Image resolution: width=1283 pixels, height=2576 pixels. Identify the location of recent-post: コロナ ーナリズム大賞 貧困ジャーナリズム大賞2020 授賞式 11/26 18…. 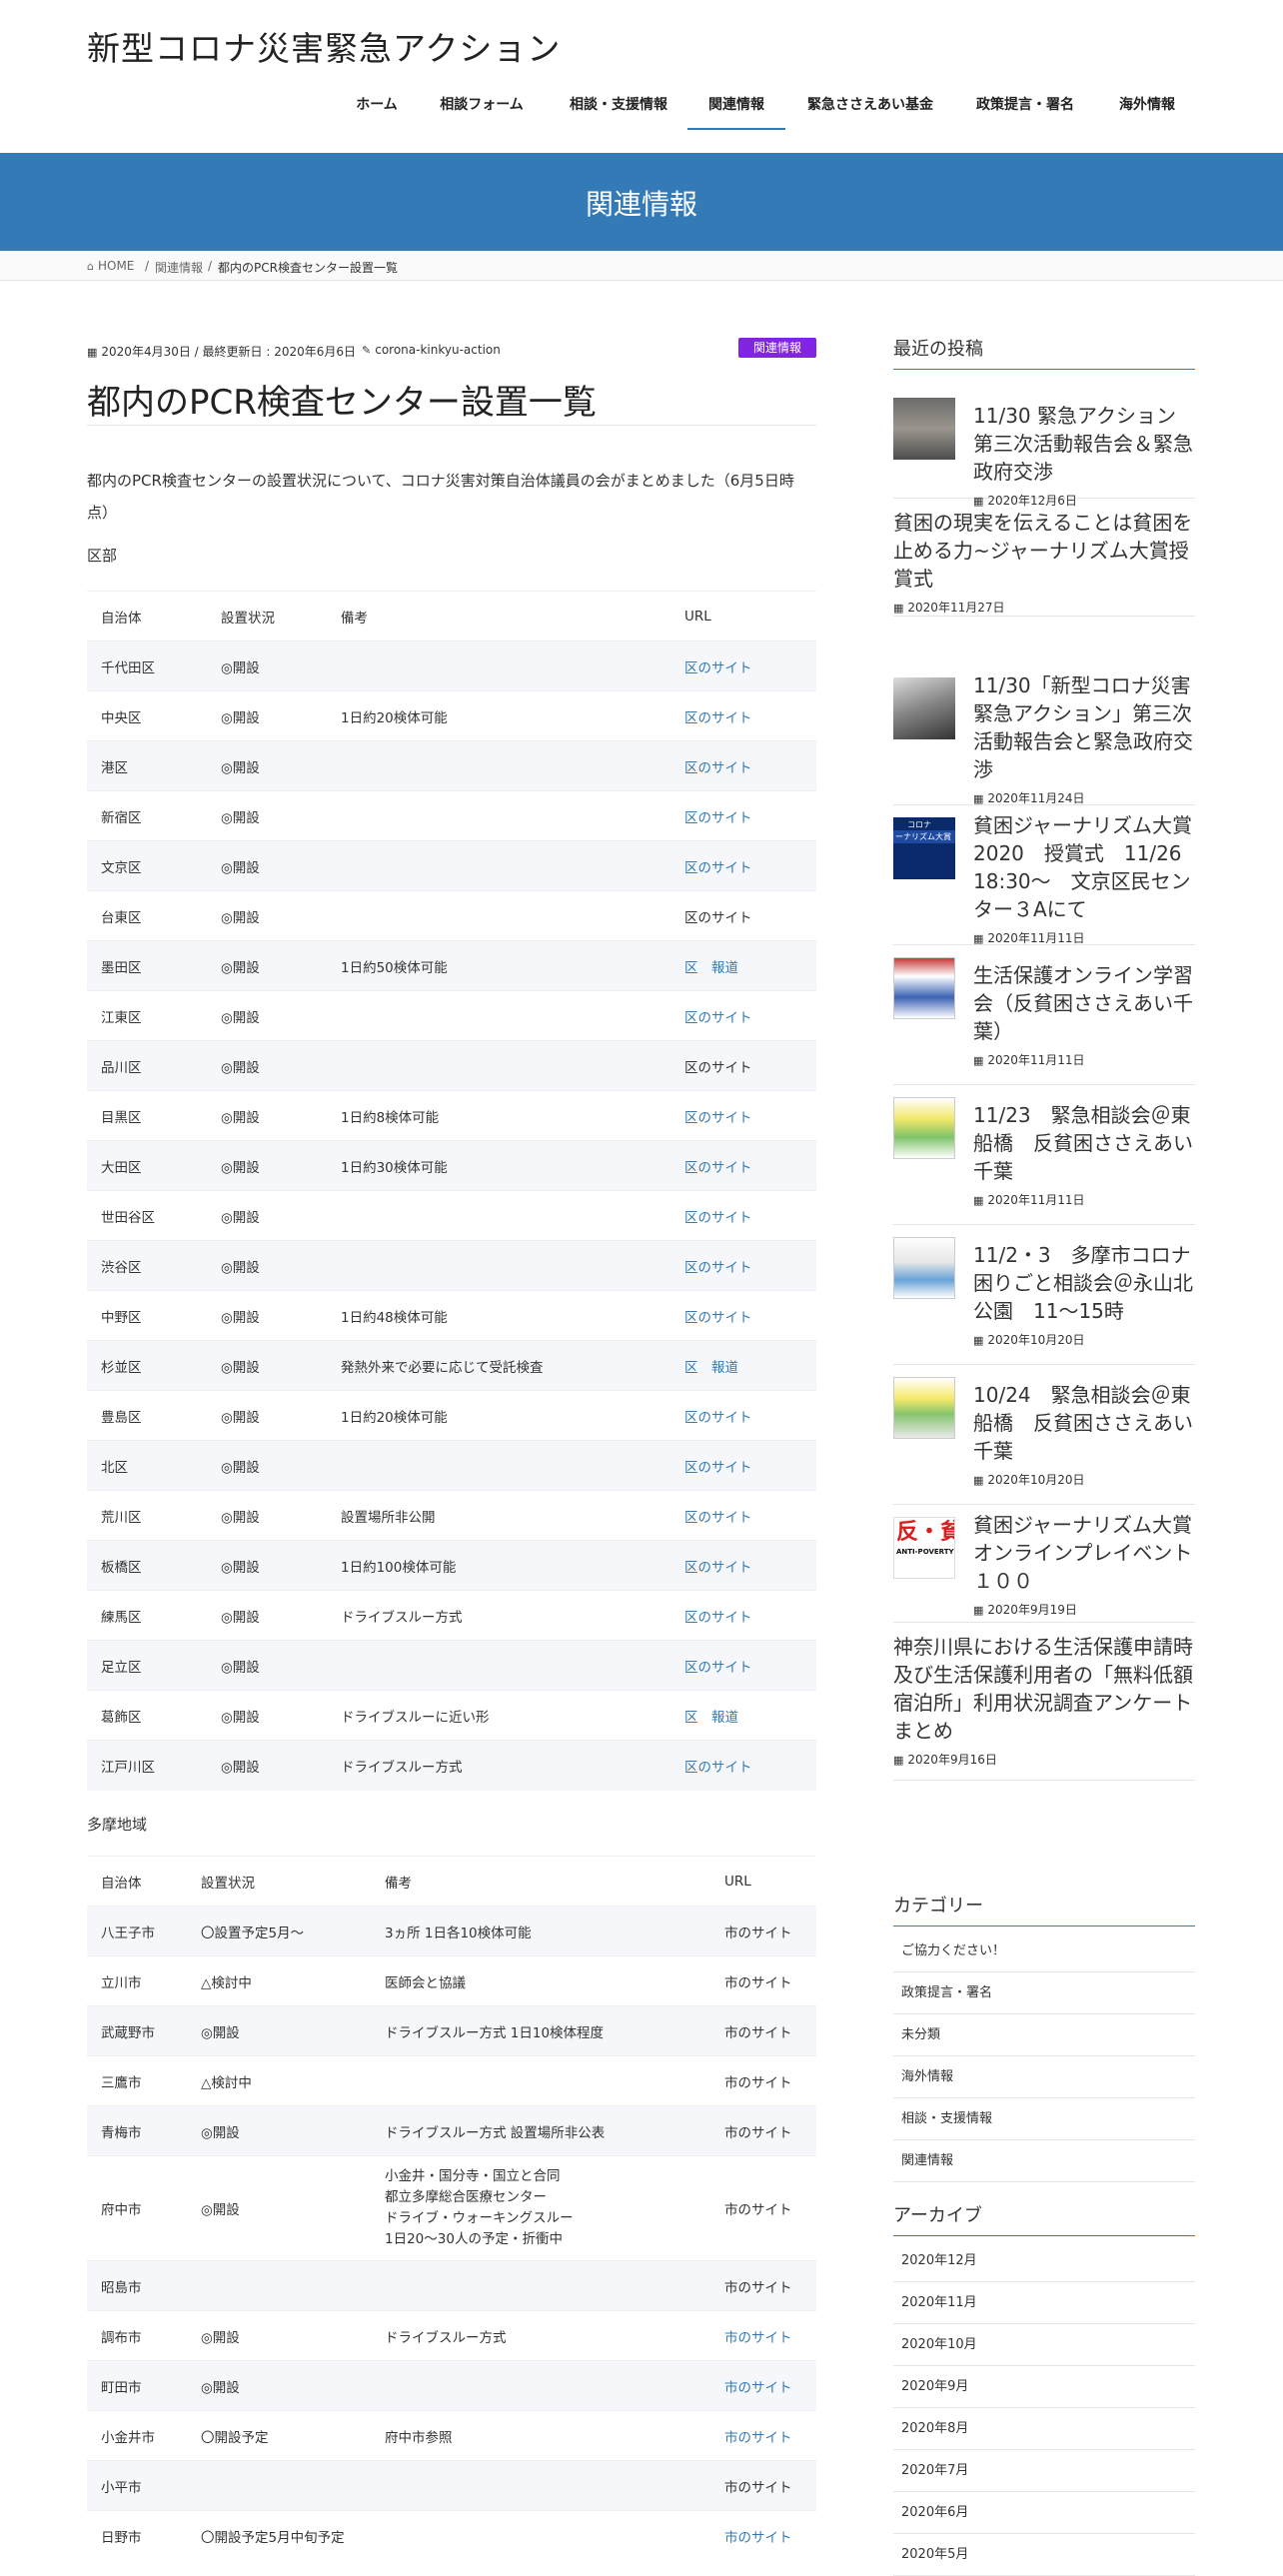
(1044, 878).